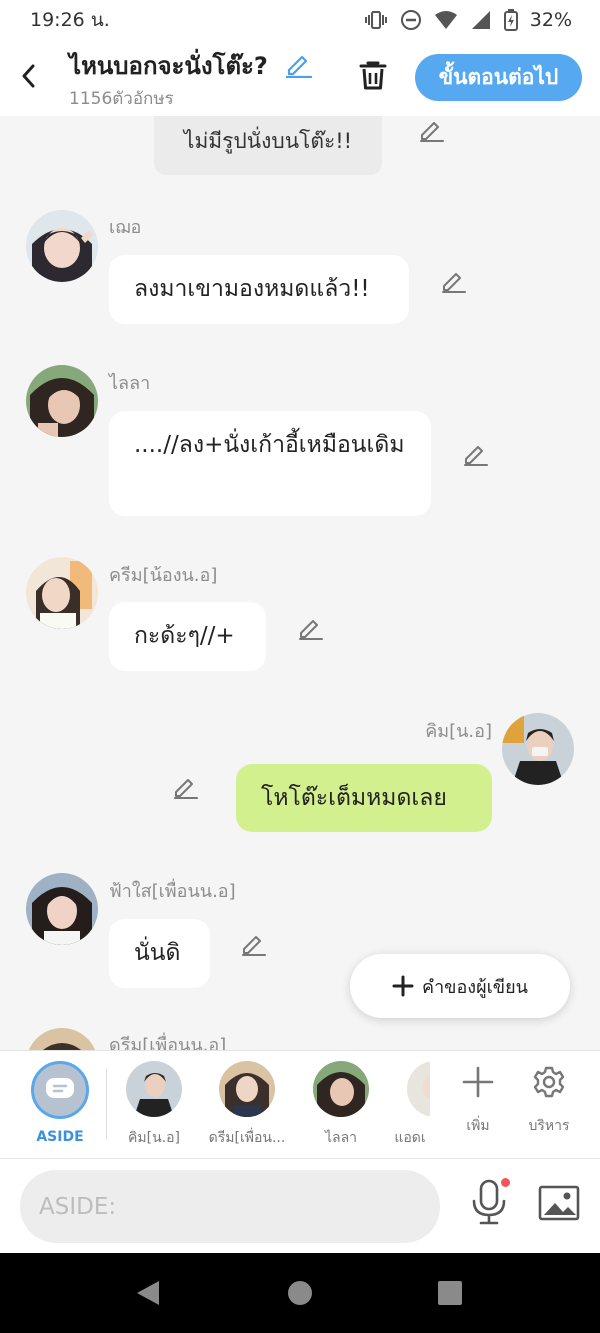 The width and height of the screenshot is (600, 1333). I want to click on back-arrow-icon, so click(28, 76).